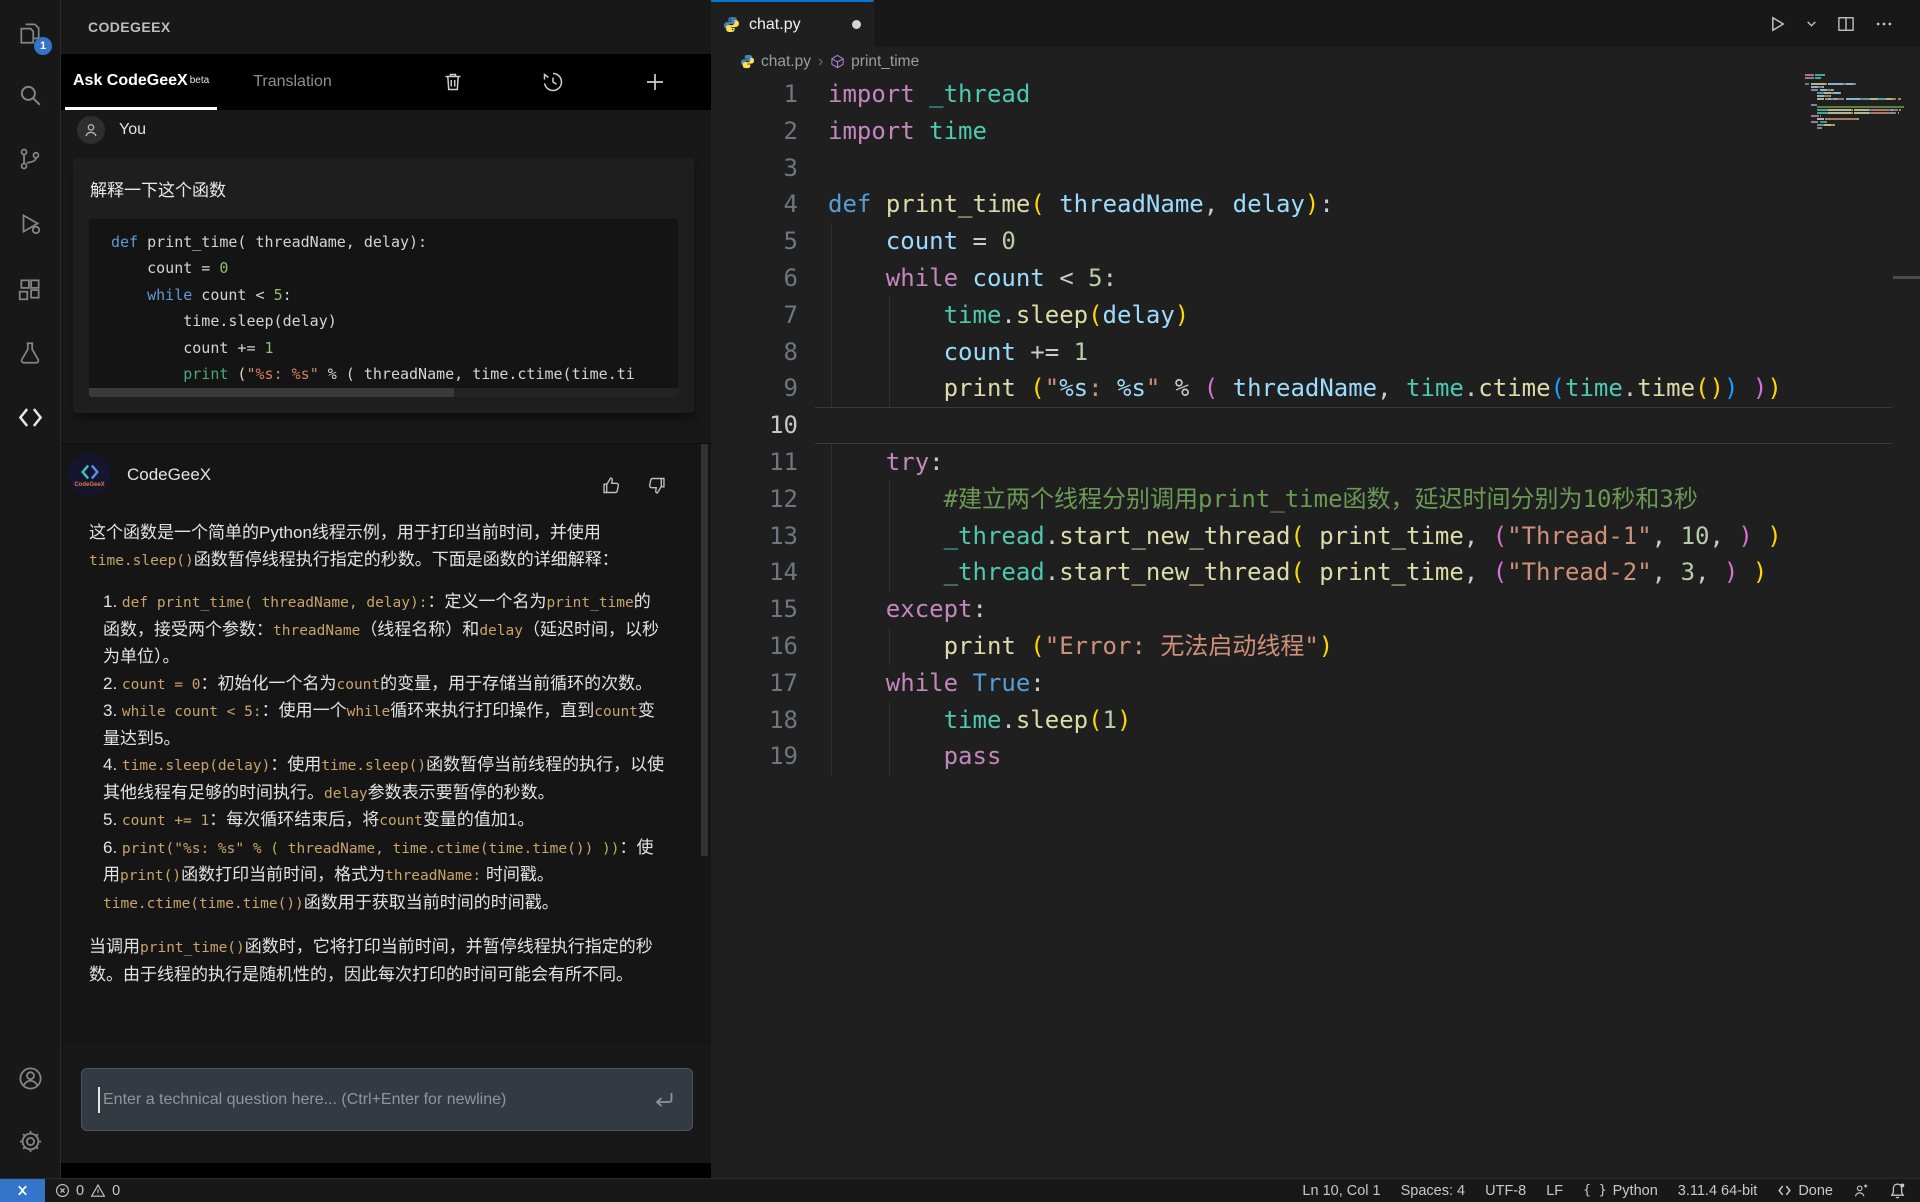  What do you see at coordinates (1884, 24) in the screenshot?
I see `more-actions-button` at bounding box center [1884, 24].